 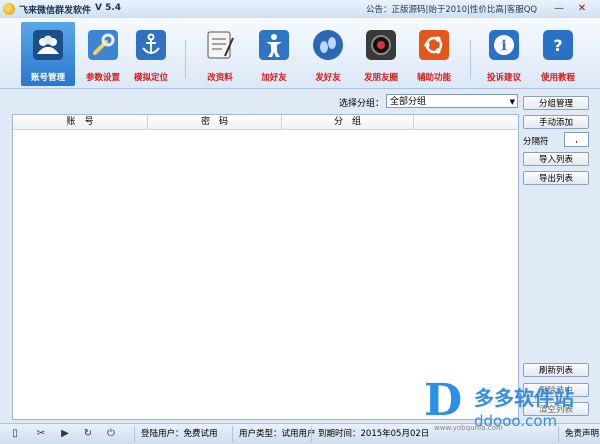 I want to click on toolbar-tutorial: ? 使用教程, so click(x=558, y=54).